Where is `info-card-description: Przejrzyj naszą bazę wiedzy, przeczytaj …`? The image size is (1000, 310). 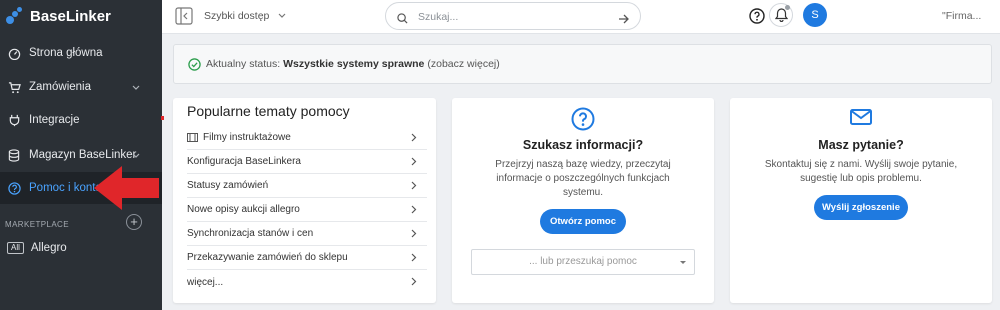 info-card-description: Przejrzyj naszą bazę wiedzy, przeczytaj … is located at coordinates (583, 178).